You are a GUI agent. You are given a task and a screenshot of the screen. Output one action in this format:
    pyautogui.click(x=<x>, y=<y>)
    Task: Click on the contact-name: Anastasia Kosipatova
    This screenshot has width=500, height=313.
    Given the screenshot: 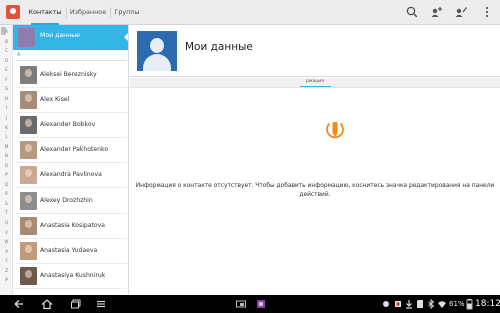 What is the action you would take?
    pyautogui.click(x=72, y=225)
    